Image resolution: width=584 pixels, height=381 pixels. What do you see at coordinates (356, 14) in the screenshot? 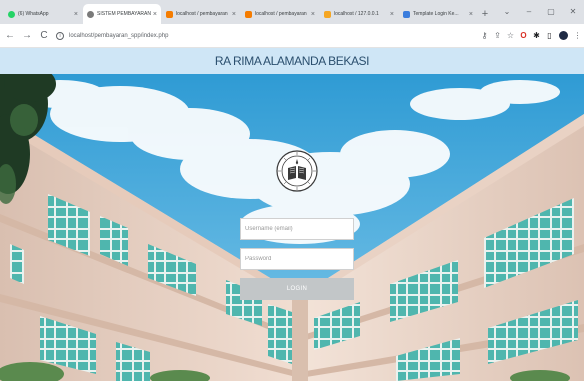
I see `tab-title: localhost / 127.0.0.1` at bounding box center [356, 14].